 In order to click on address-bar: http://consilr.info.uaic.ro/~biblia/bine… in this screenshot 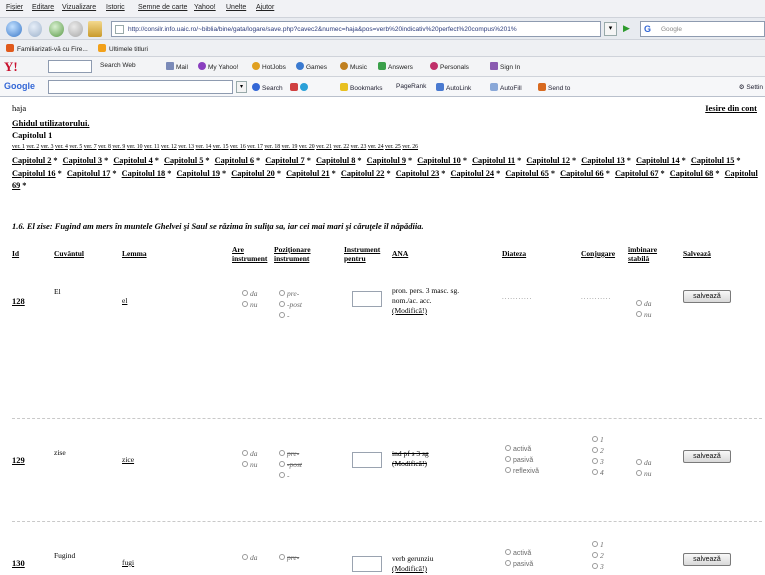, I will do `click(356, 29)`.